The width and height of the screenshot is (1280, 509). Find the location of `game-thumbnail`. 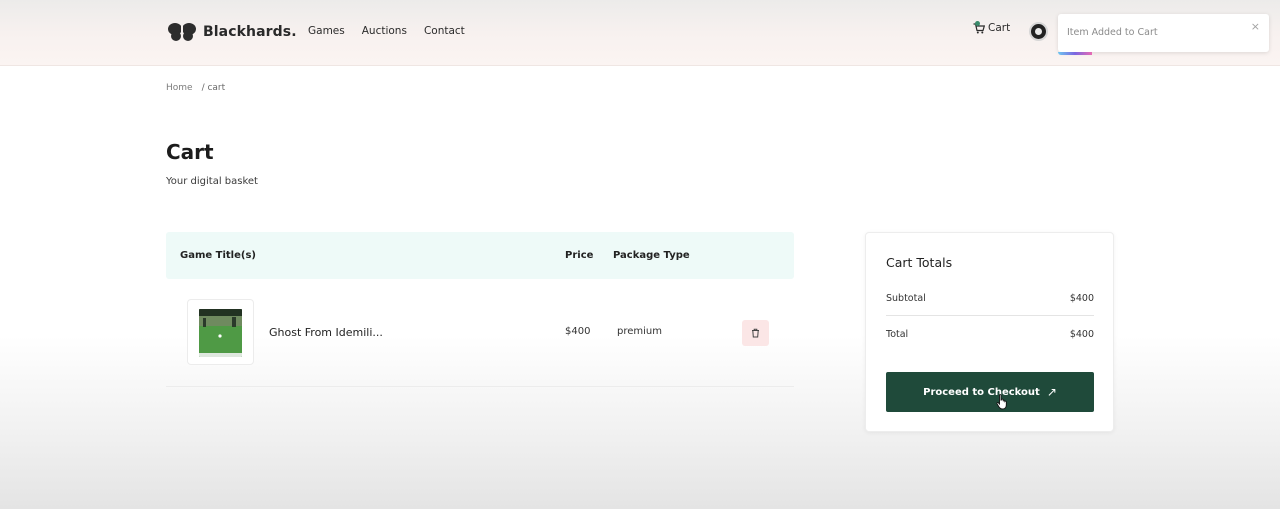

game-thumbnail is located at coordinates (220, 333).